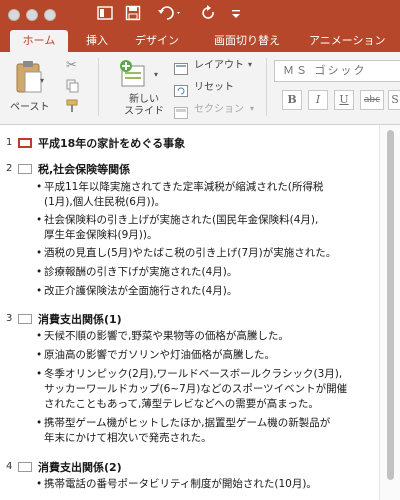 The height and width of the screenshot is (500, 400). I want to click on slide-number: 1, so click(9, 142).